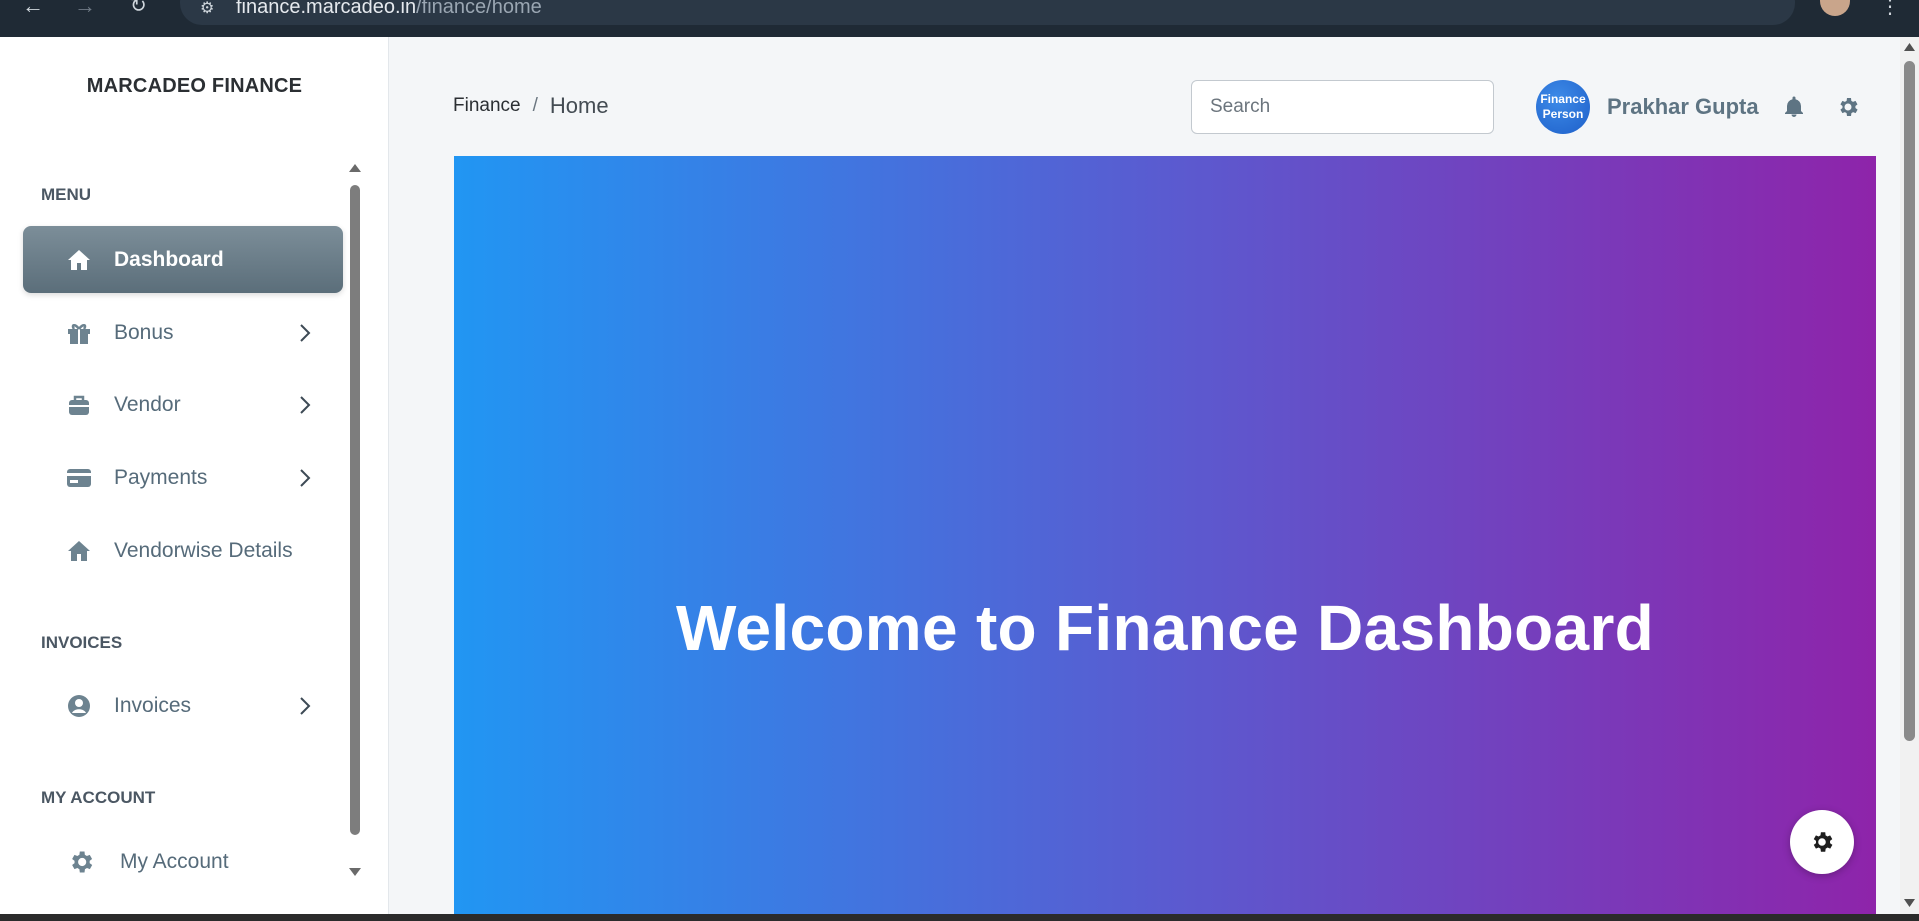 The width and height of the screenshot is (1919, 921). I want to click on sidebar-scrollbar-thumb, so click(355, 510).